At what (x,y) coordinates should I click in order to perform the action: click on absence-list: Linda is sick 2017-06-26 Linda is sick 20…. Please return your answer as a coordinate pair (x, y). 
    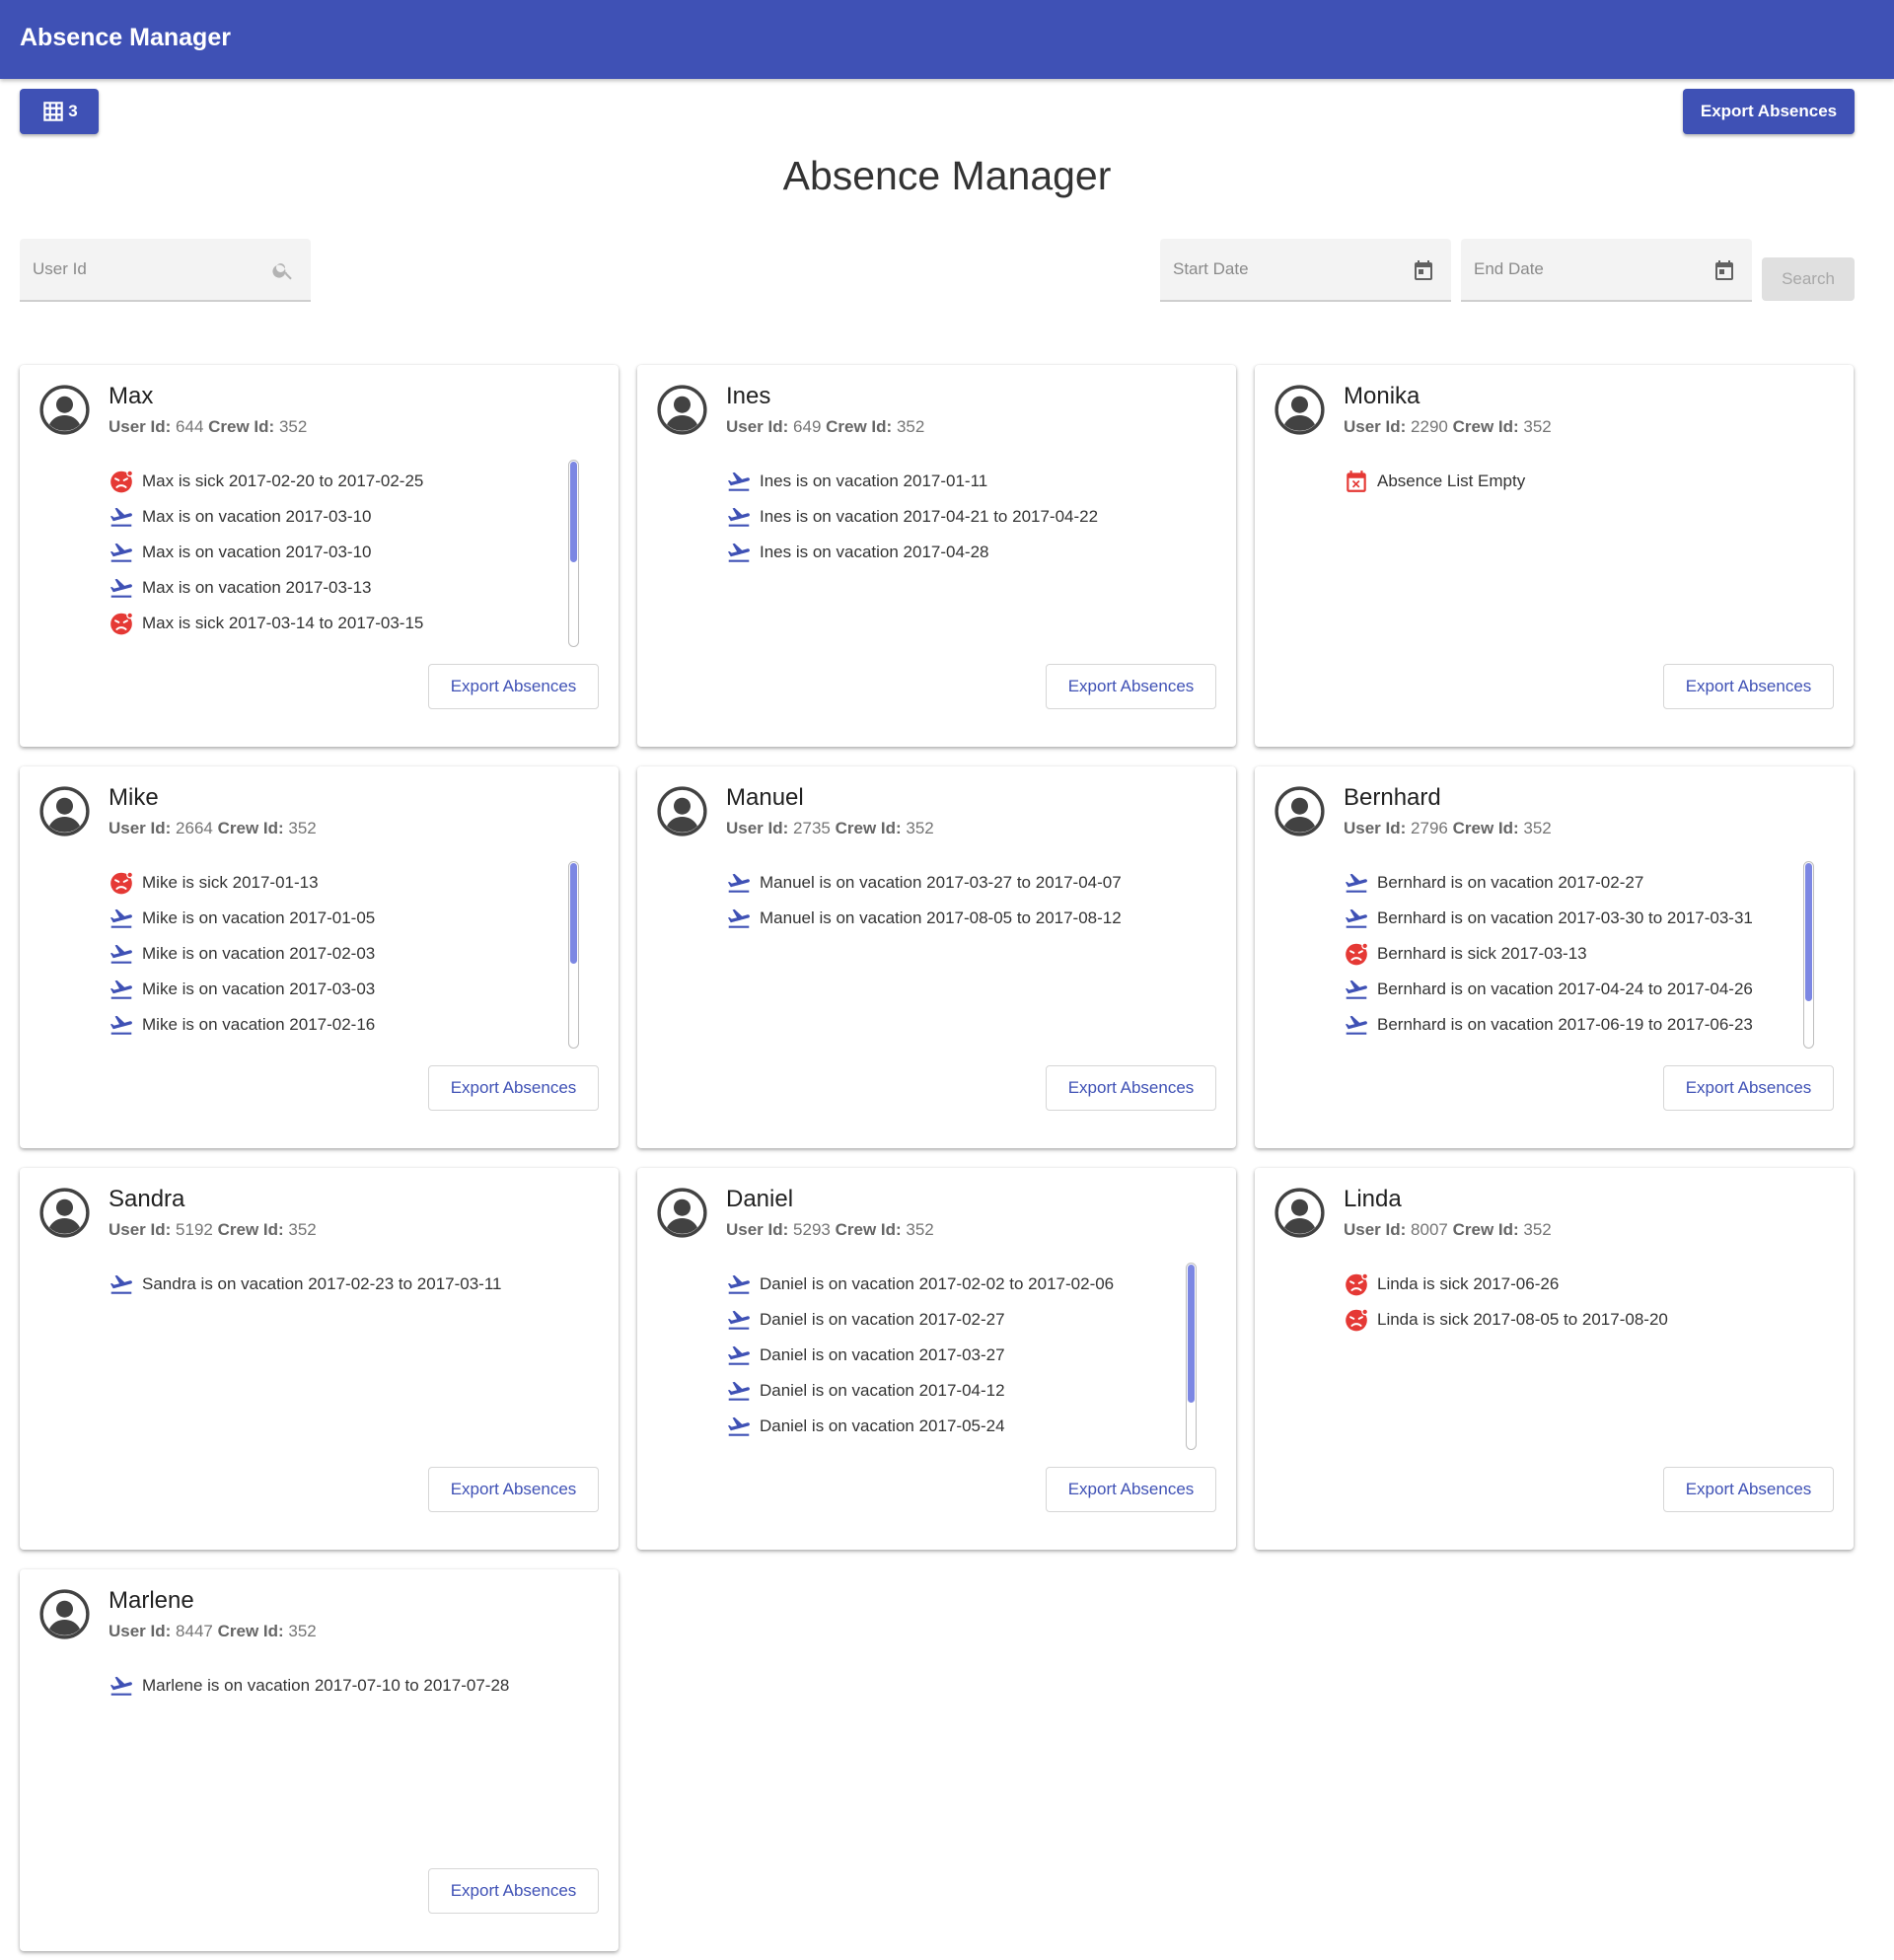
    Looking at the image, I should click on (1580, 1360).